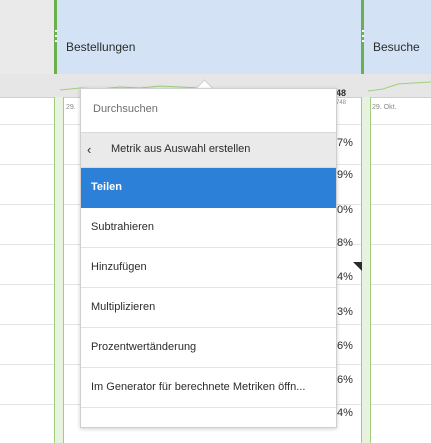 Image resolution: width=431 pixels, height=443 pixels. What do you see at coordinates (144, 347) in the screenshot?
I see `menu-item-label: Prozentwertänderung` at bounding box center [144, 347].